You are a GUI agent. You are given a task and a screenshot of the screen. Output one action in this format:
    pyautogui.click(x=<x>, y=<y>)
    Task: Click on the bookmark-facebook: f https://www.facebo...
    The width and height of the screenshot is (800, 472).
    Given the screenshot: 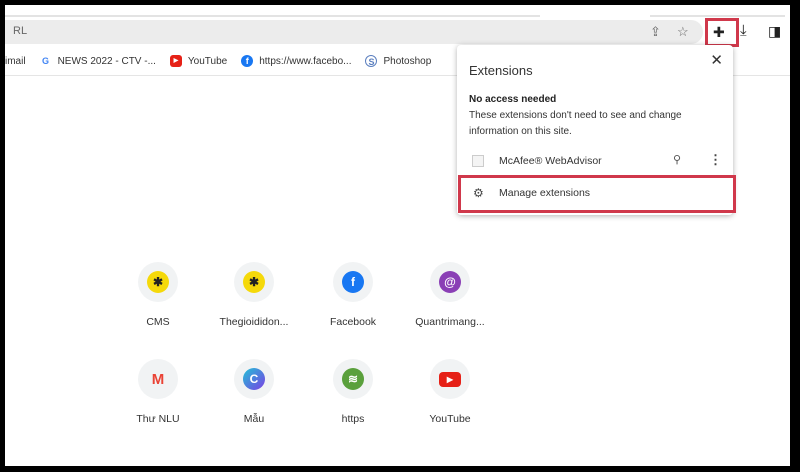 What is the action you would take?
    pyautogui.click(x=296, y=61)
    